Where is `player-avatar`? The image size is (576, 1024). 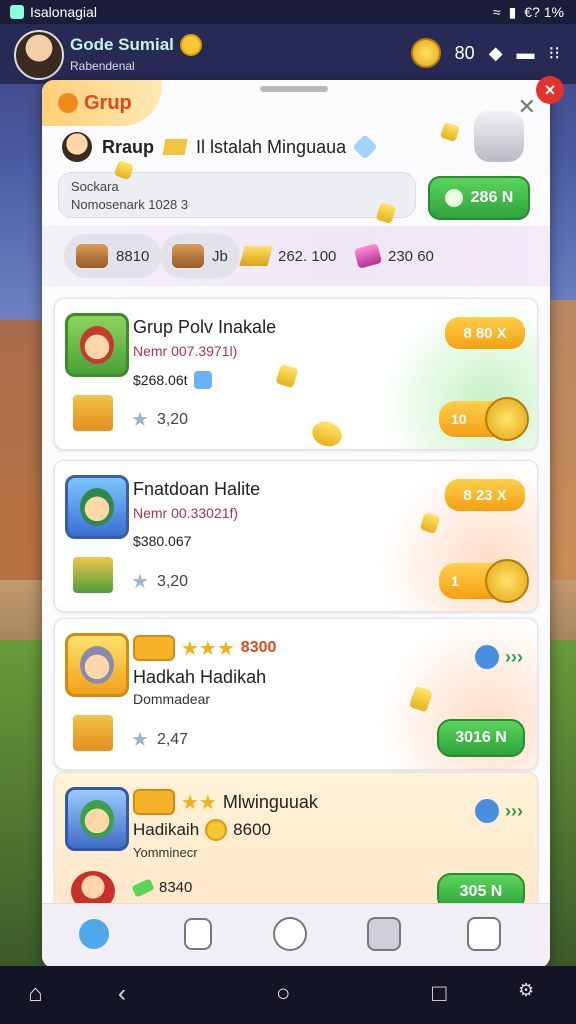 player-avatar is located at coordinates (39, 55).